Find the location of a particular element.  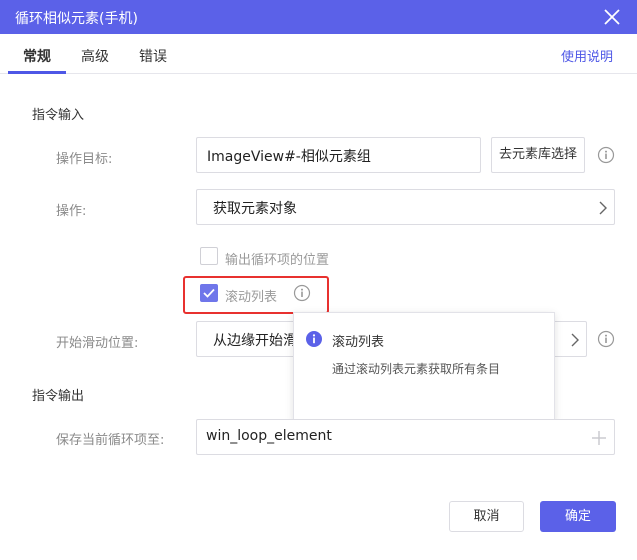

tab-bar: 常规 高级 错误 使用说明 is located at coordinates (318, 54).